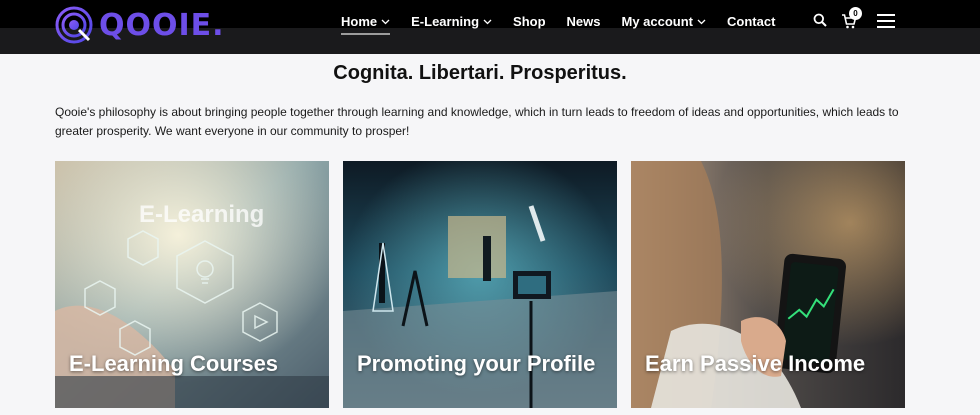  Describe the element at coordinates (74, 25) in the screenshot. I see `logo-mark-icon` at that location.